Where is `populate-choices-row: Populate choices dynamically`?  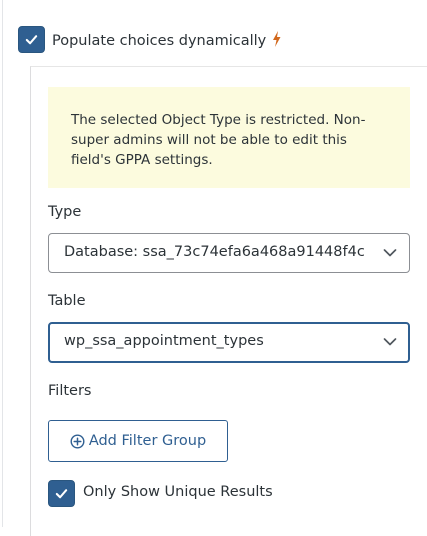
populate-choices-row: Populate choices dynamically is located at coordinates (166, 40).